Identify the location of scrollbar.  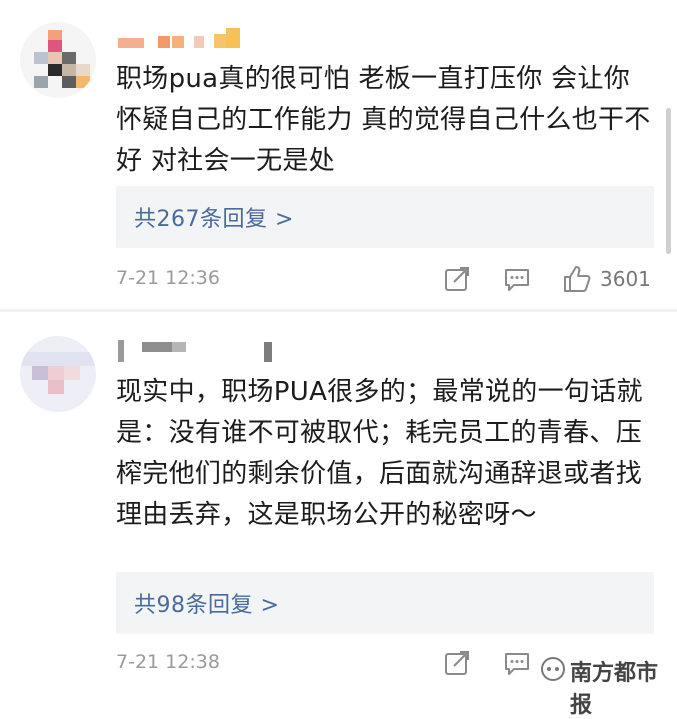
(668, 181).